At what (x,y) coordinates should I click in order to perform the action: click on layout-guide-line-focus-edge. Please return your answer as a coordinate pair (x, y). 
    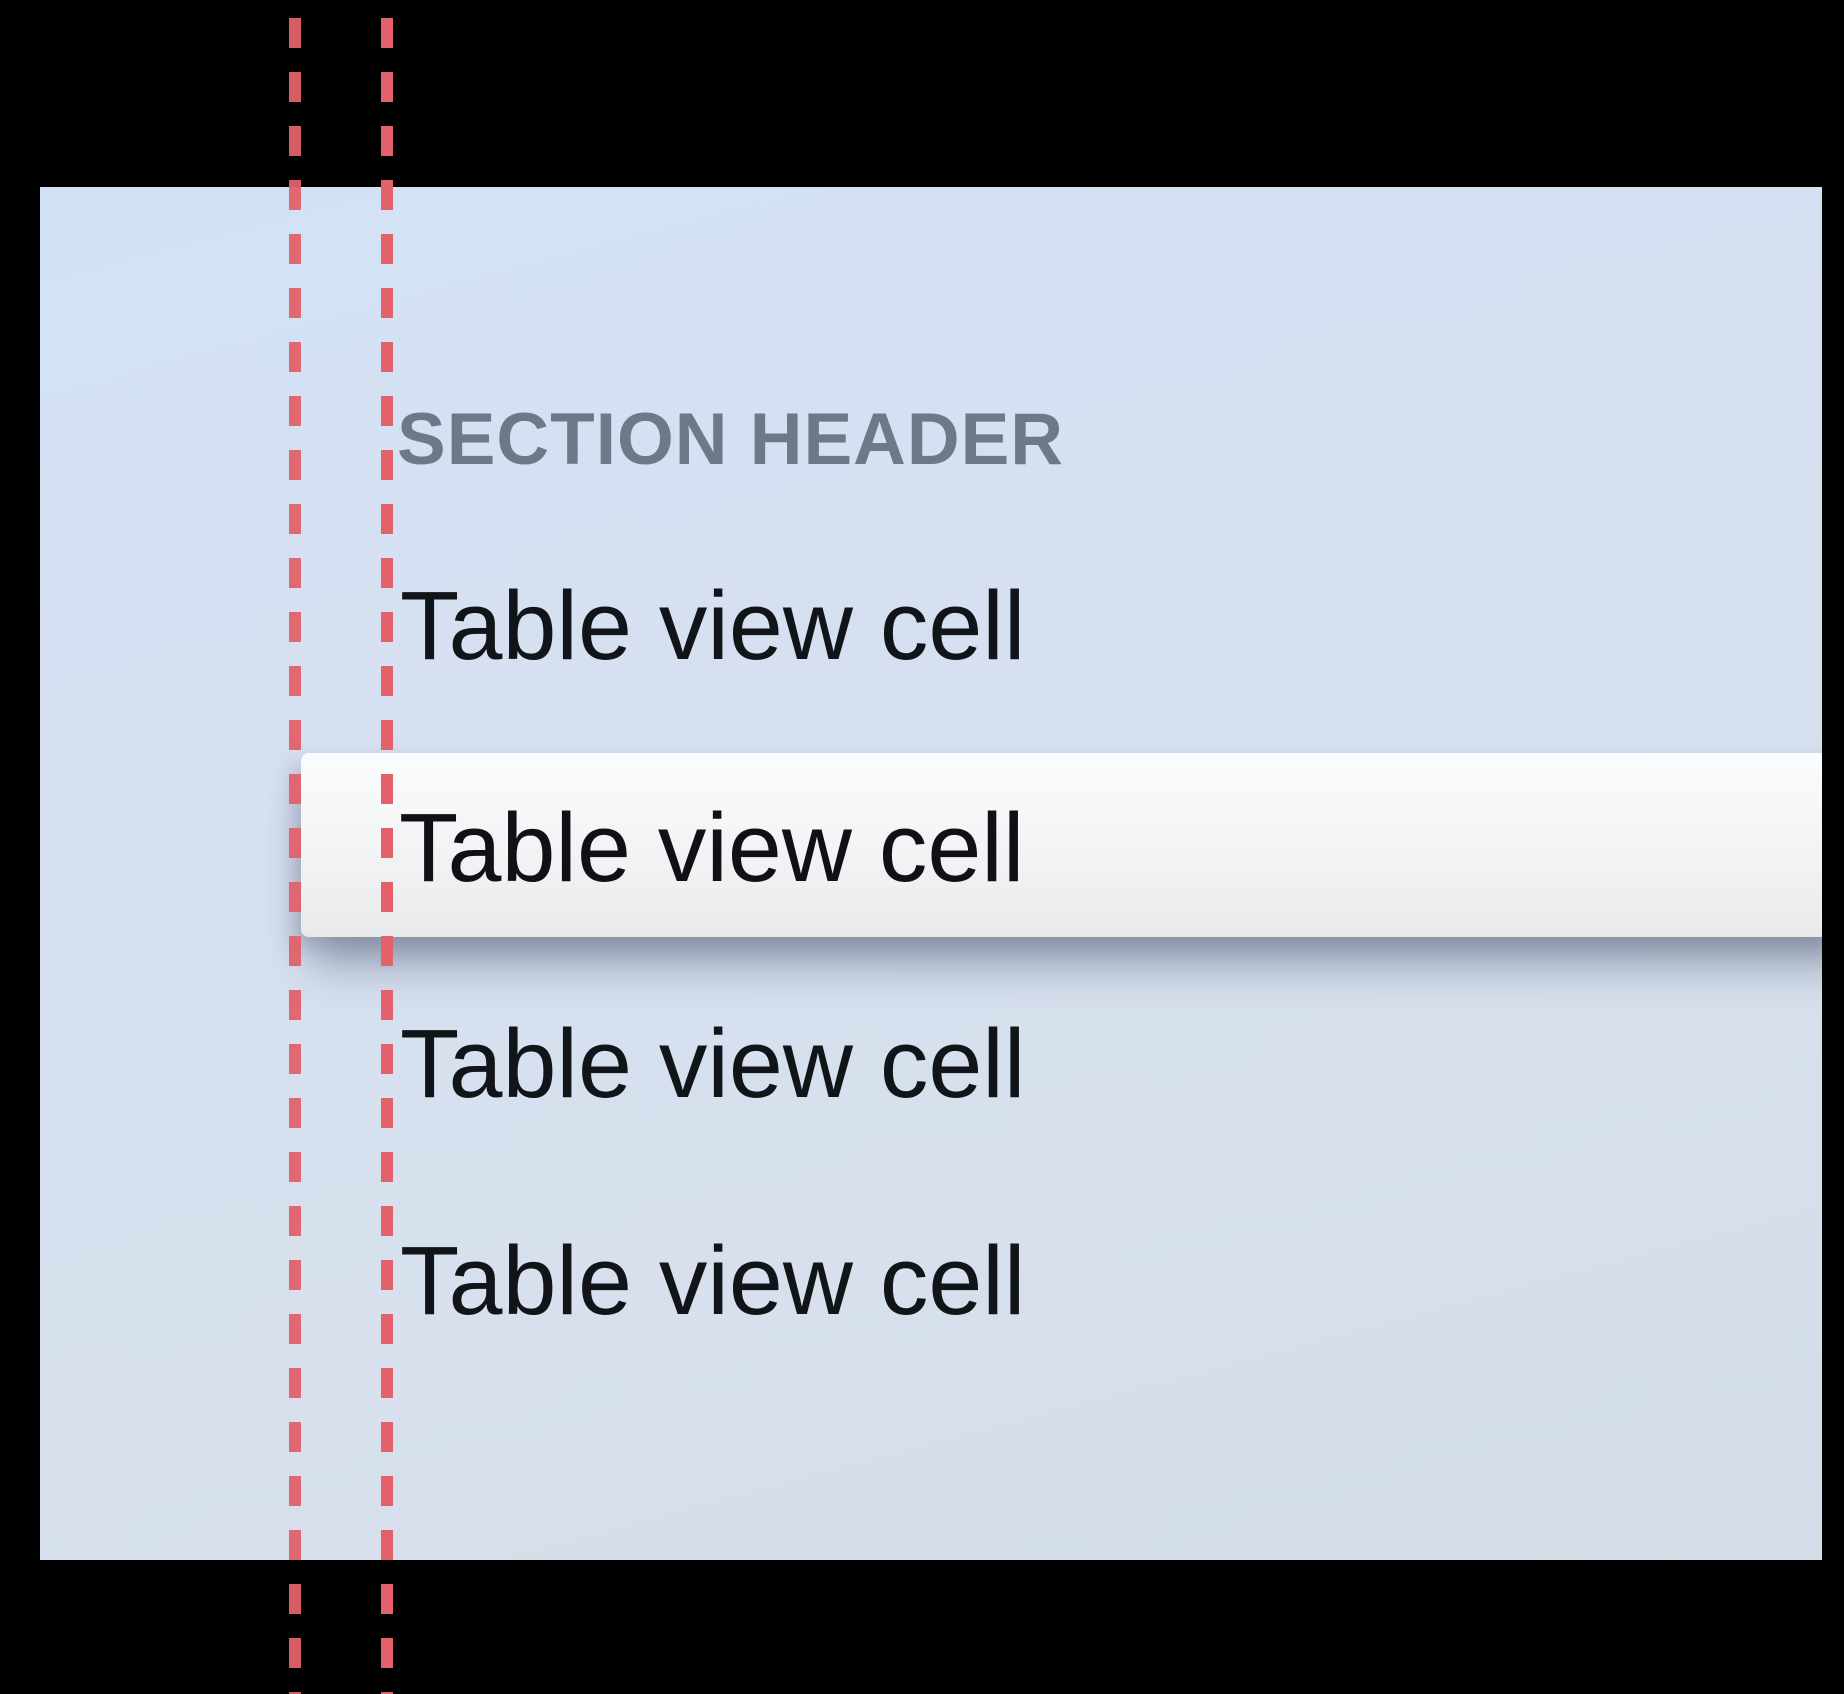
    Looking at the image, I should click on (295, 856).